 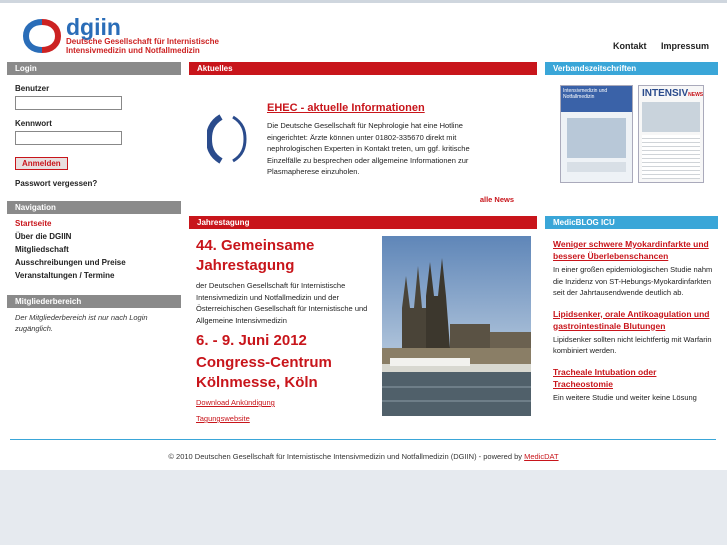 I want to click on journal-cover-1-image, so click(x=596, y=138).